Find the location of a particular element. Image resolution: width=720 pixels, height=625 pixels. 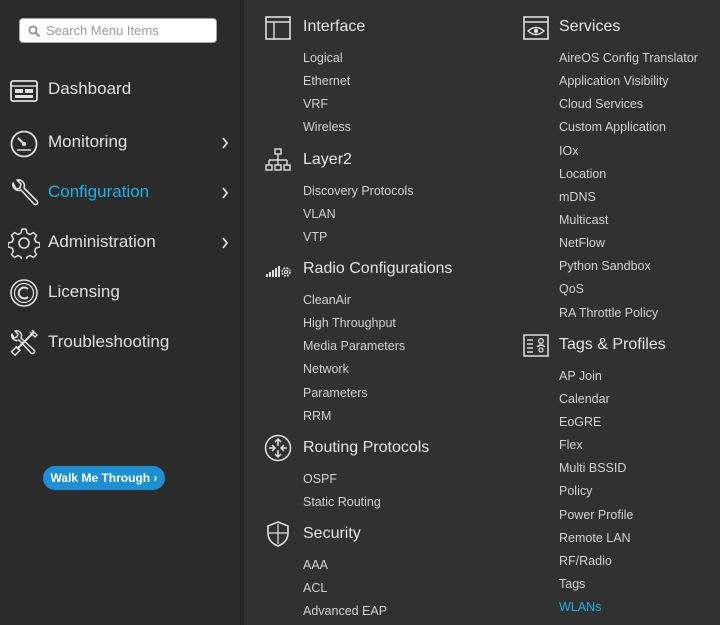

sidebar-item-dashboard: Dashboard is located at coordinates (120, 90).